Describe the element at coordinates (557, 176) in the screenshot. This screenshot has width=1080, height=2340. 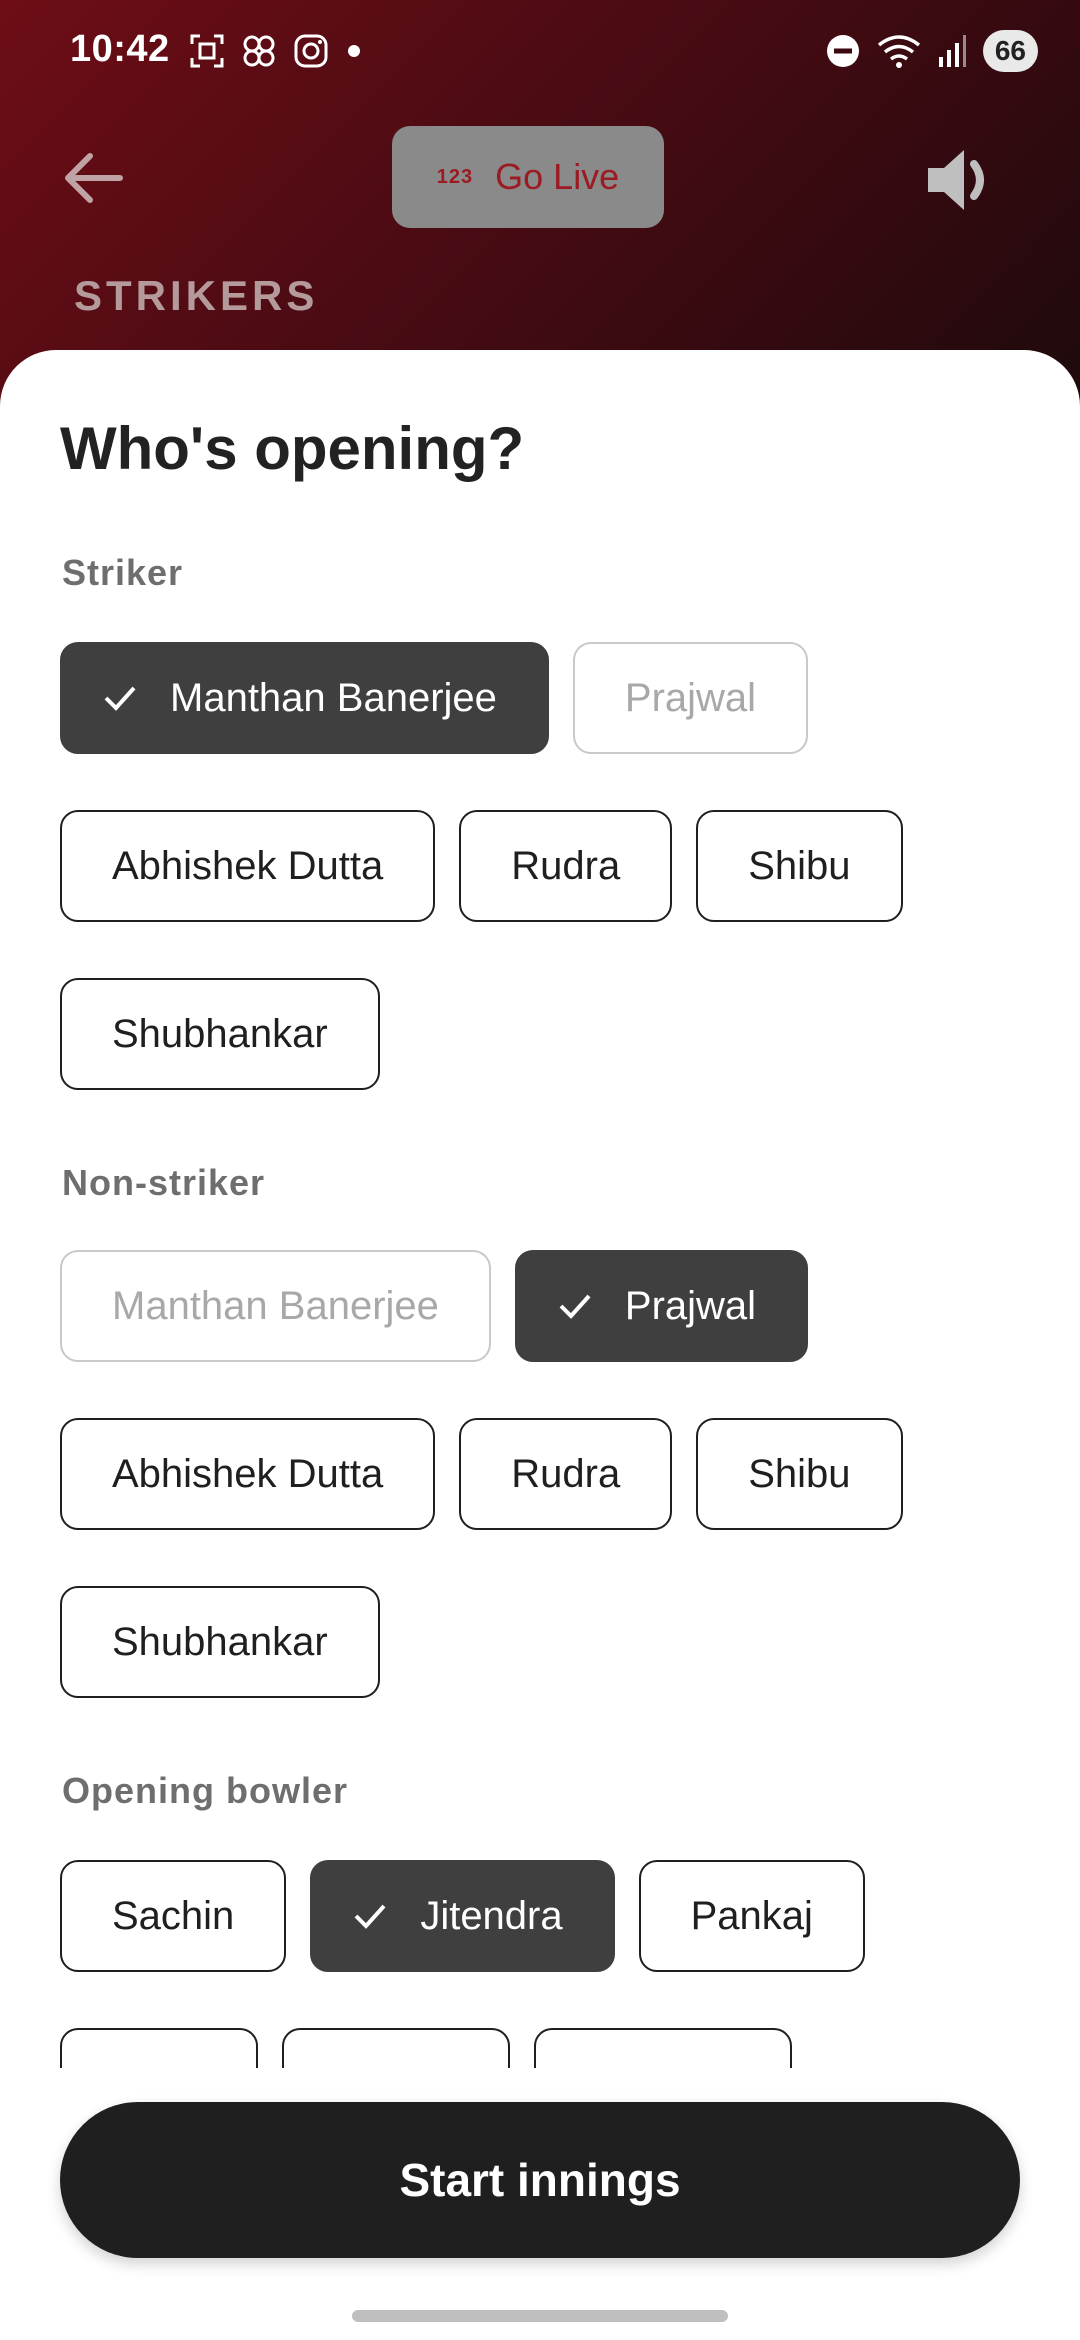
I see `go-live-label: Go Live` at that location.